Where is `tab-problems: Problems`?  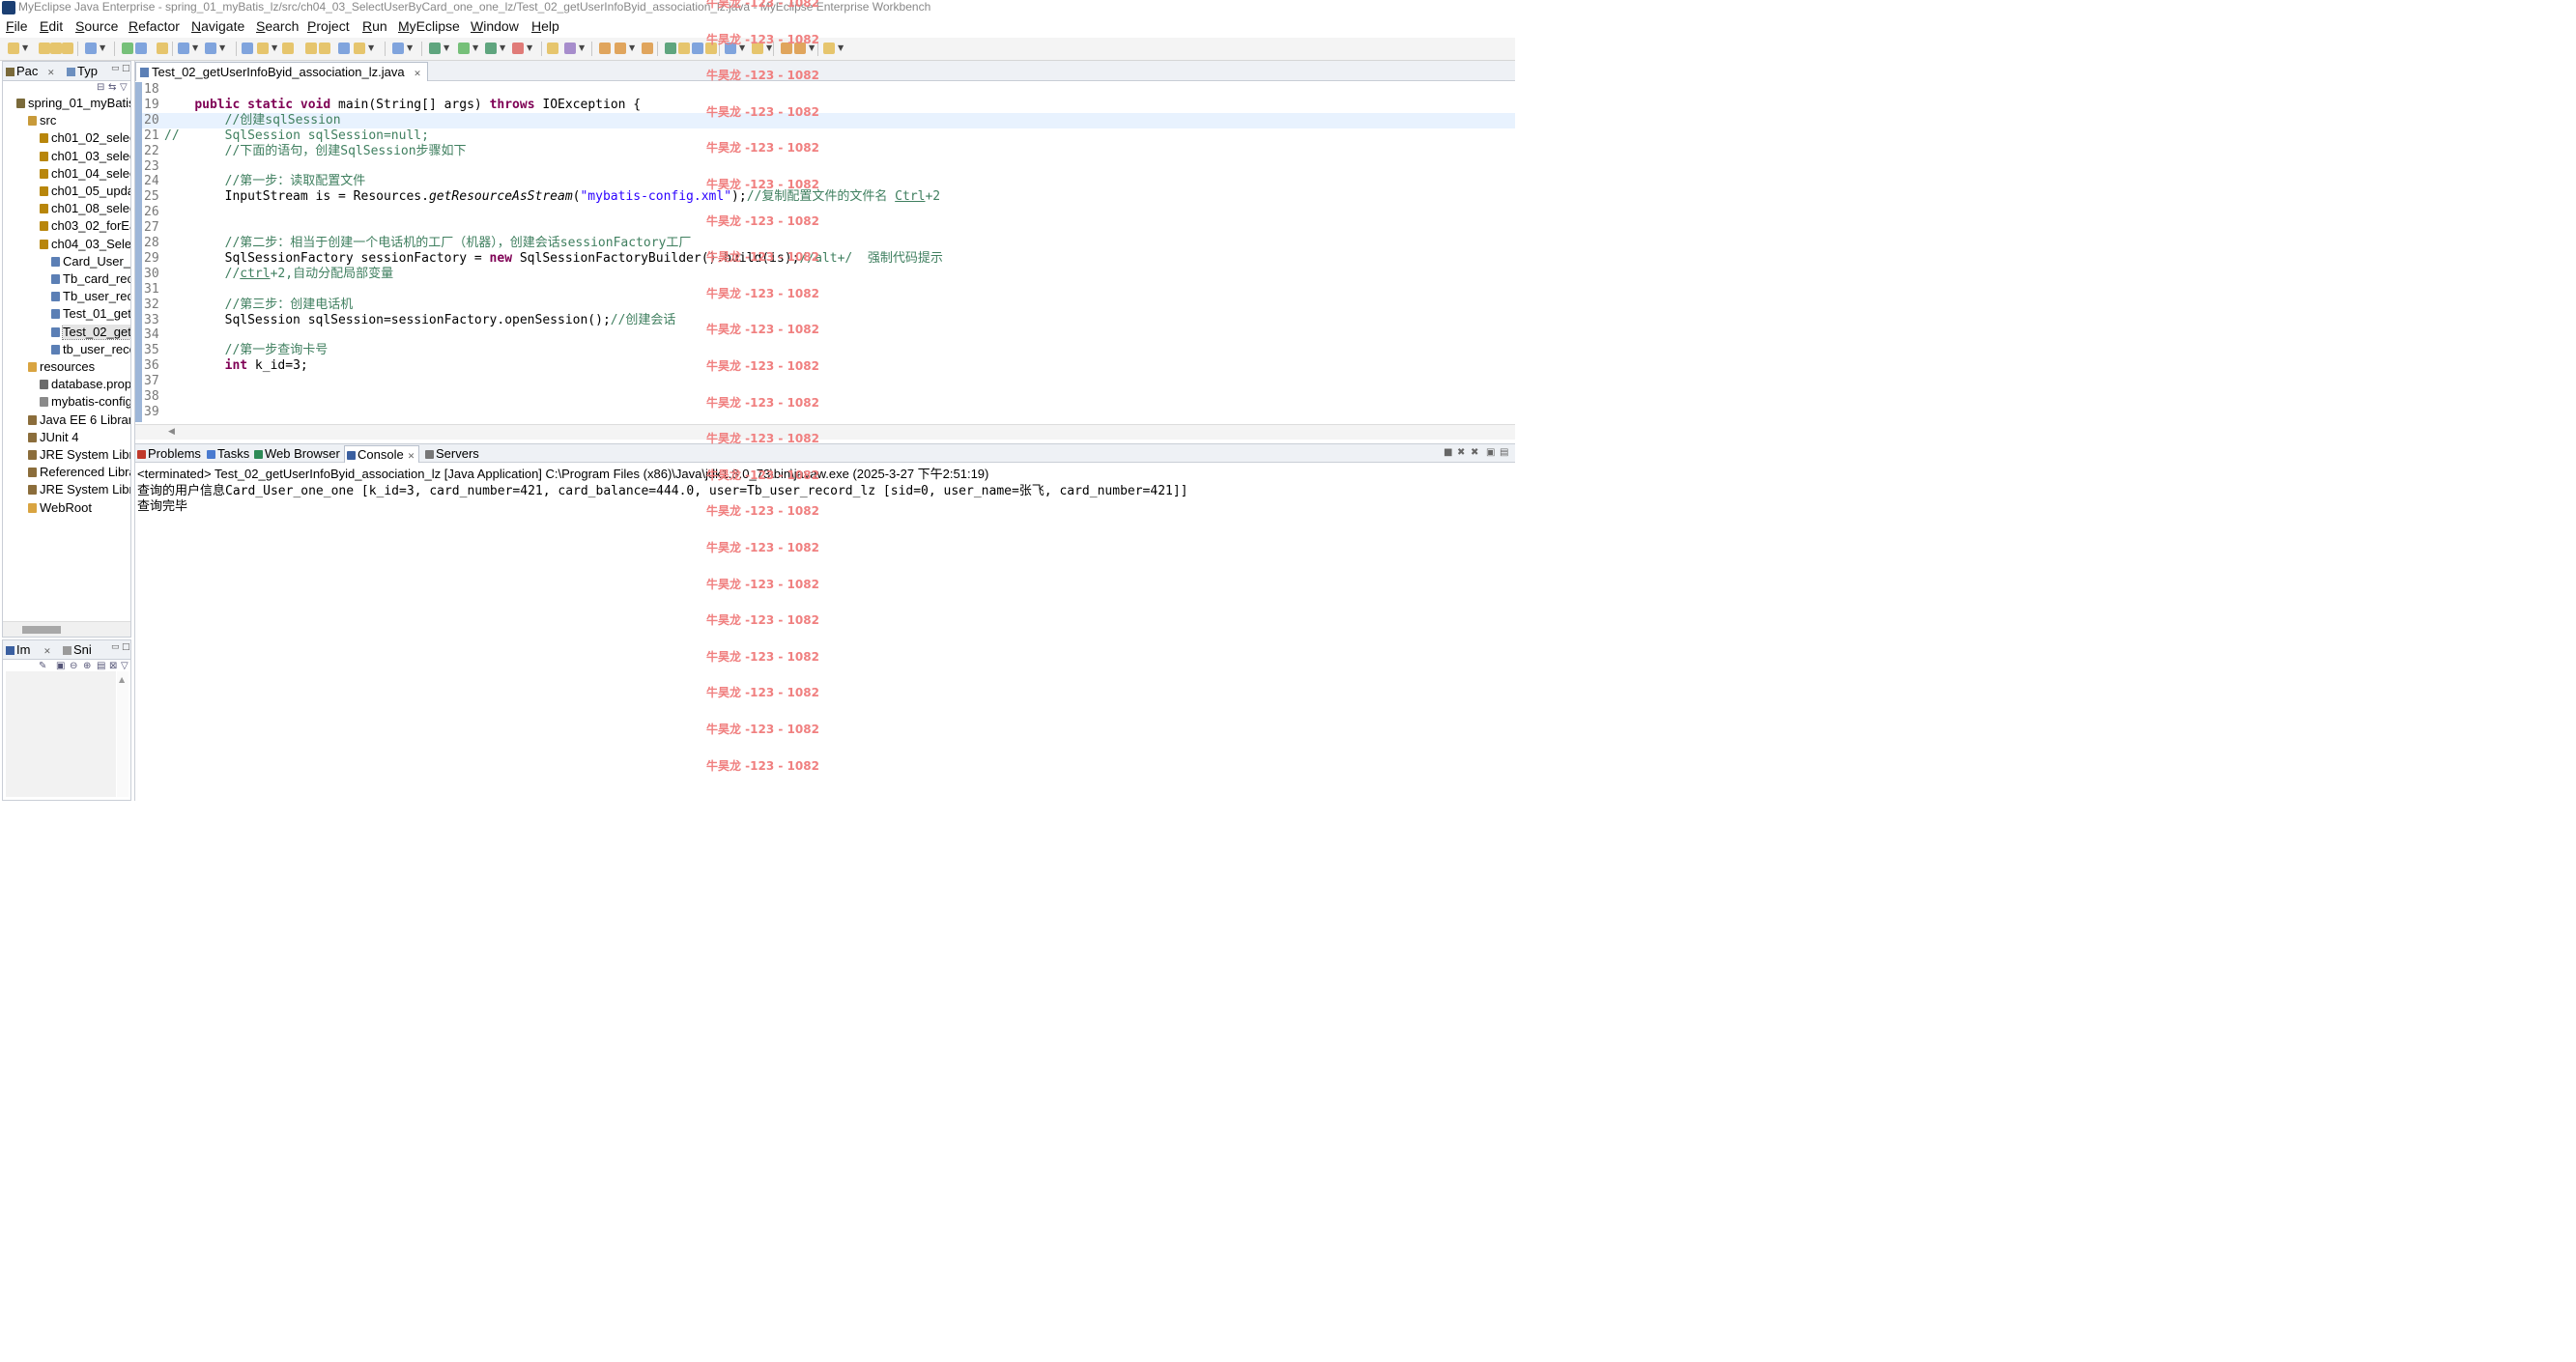 tab-problems: Problems is located at coordinates (170, 454).